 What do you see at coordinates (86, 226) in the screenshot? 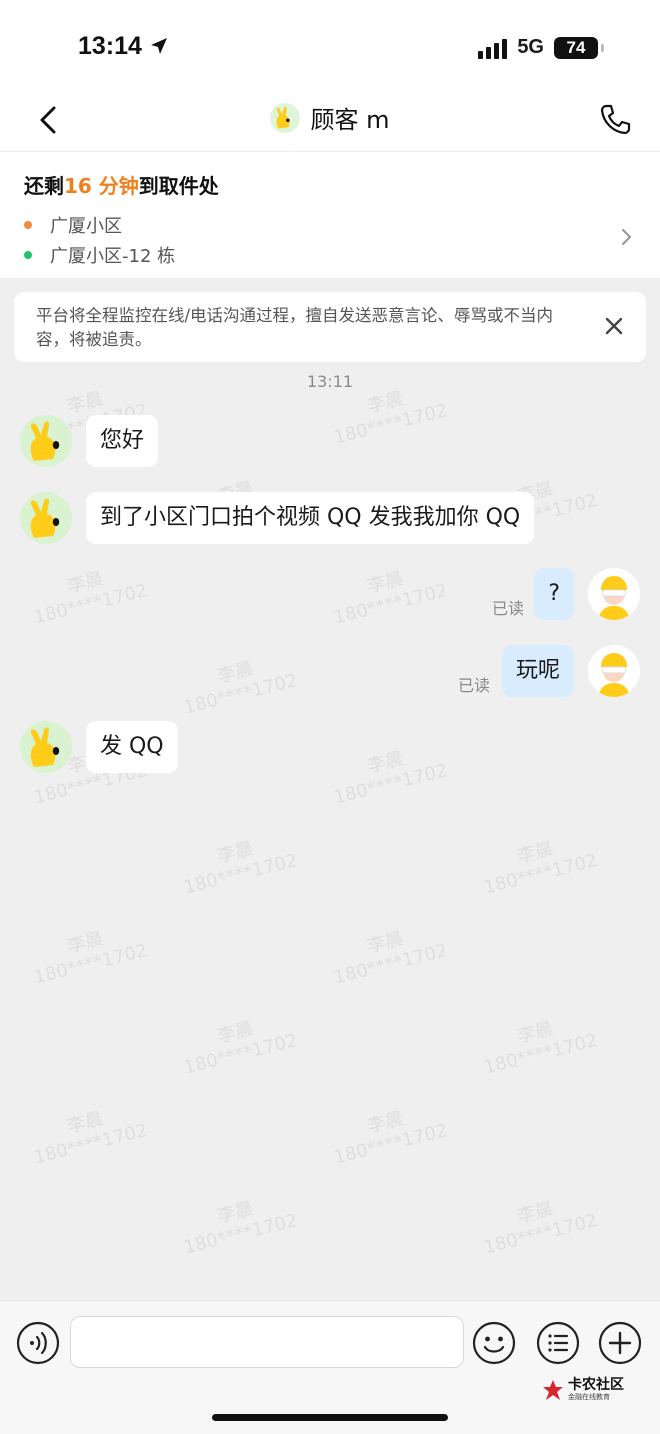
I see `pickup-address: 广厦小区` at bounding box center [86, 226].